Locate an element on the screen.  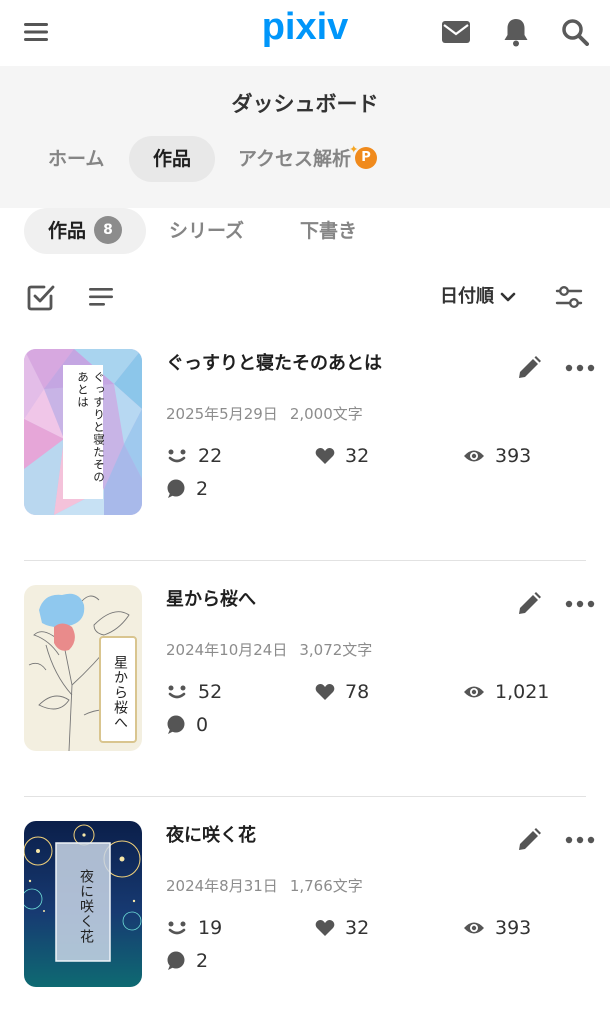
top-bar: pixiv is located at coordinates (305, 32).